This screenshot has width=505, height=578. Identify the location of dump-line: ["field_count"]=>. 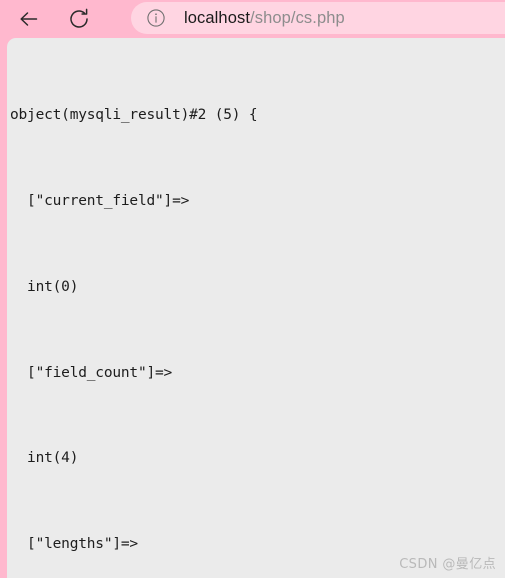
(91, 372).